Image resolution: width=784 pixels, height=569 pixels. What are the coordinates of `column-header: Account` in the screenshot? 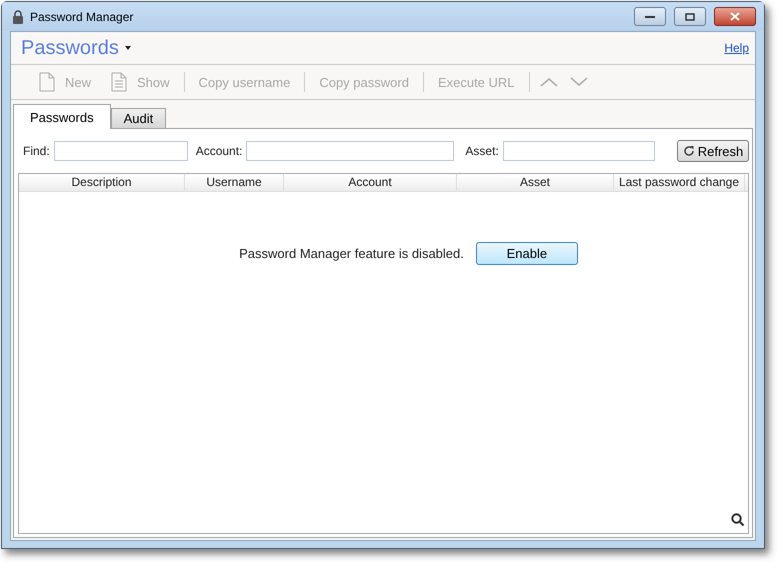 It's located at (370, 182).